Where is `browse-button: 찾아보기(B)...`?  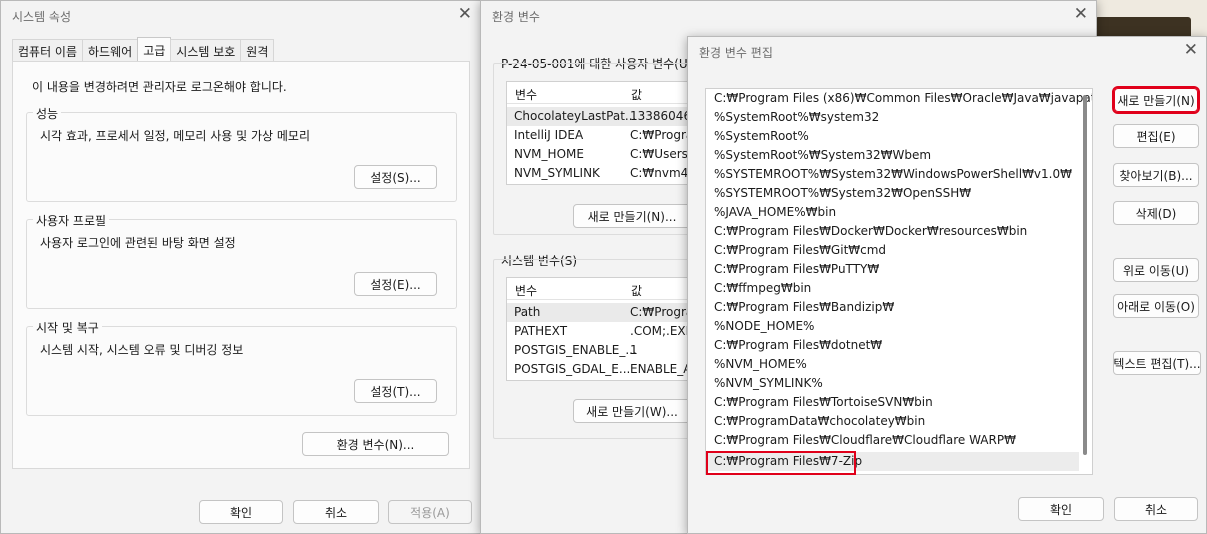
browse-button: 찾아보기(B)... is located at coordinates (1156, 175).